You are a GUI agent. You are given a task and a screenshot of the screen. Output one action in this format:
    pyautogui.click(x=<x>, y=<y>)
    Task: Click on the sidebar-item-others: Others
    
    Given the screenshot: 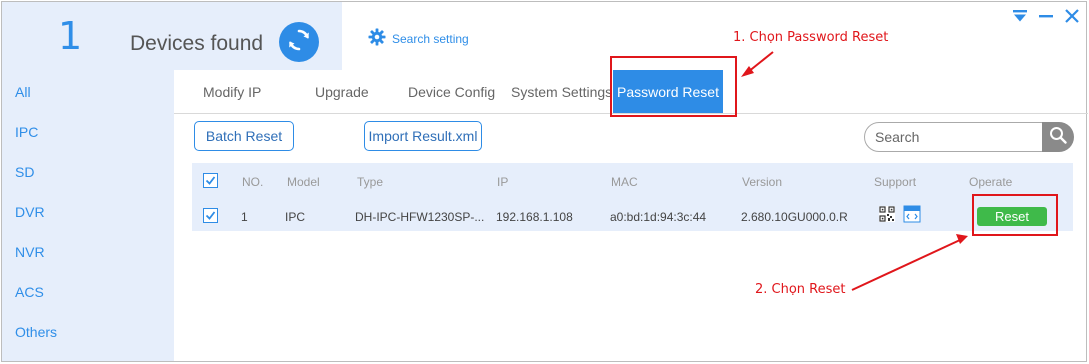 What is the action you would take?
    pyautogui.click(x=88, y=332)
    